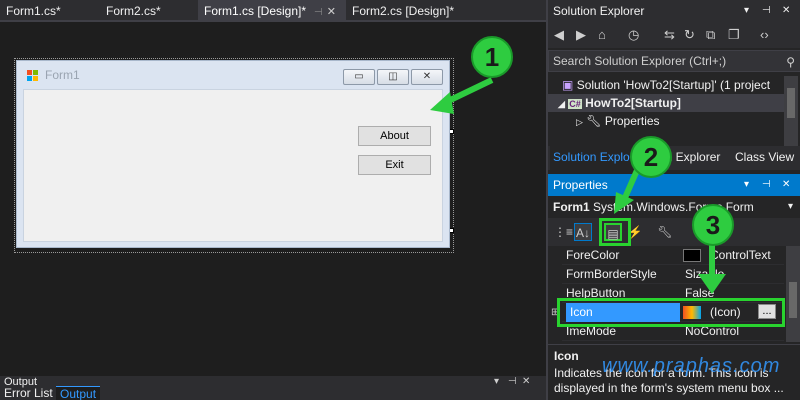  I want to click on highlight-box-icon-row, so click(671, 312).